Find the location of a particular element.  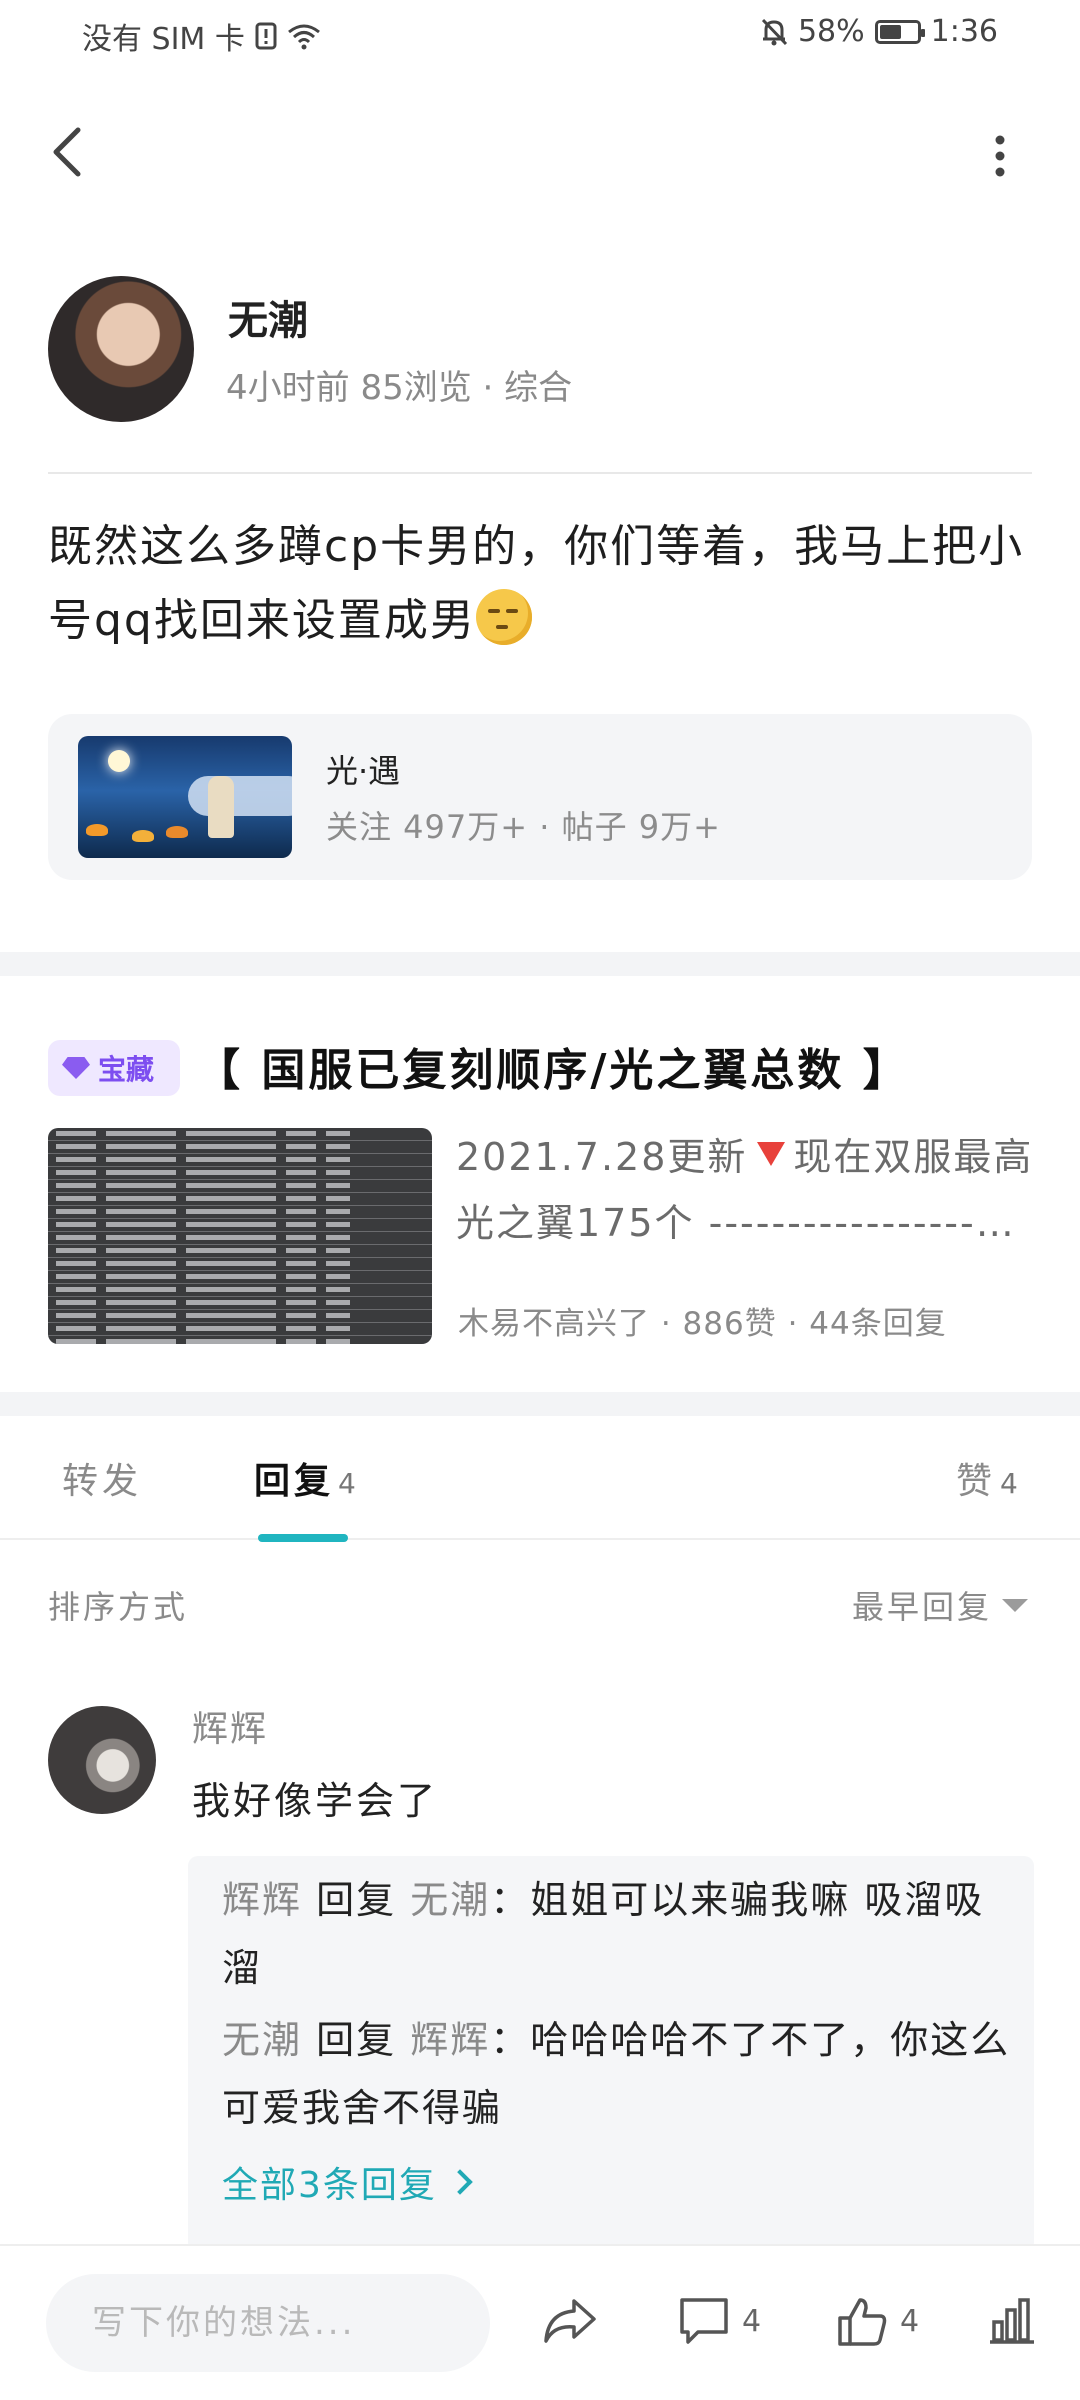

comment-text: 我好像学会了 is located at coordinates (315, 1801).